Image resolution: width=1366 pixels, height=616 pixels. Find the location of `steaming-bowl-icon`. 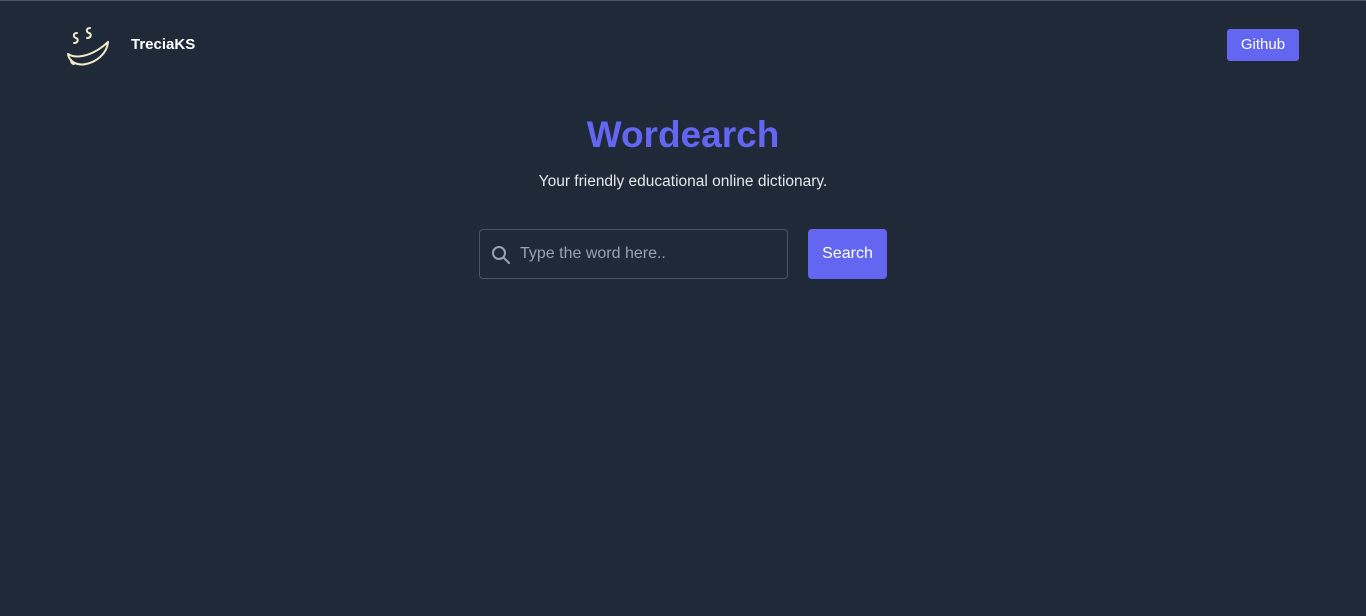

steaming-bowl-icon is located at coordinates (88, 47).